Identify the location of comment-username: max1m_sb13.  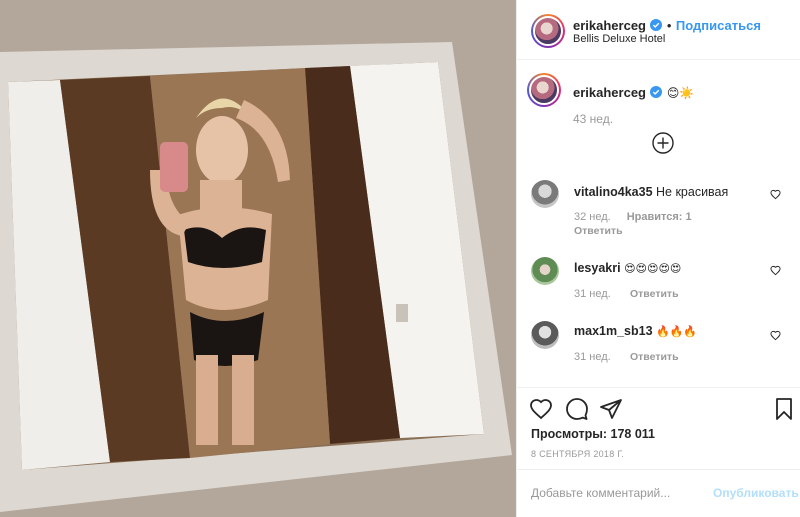
(613, 331).